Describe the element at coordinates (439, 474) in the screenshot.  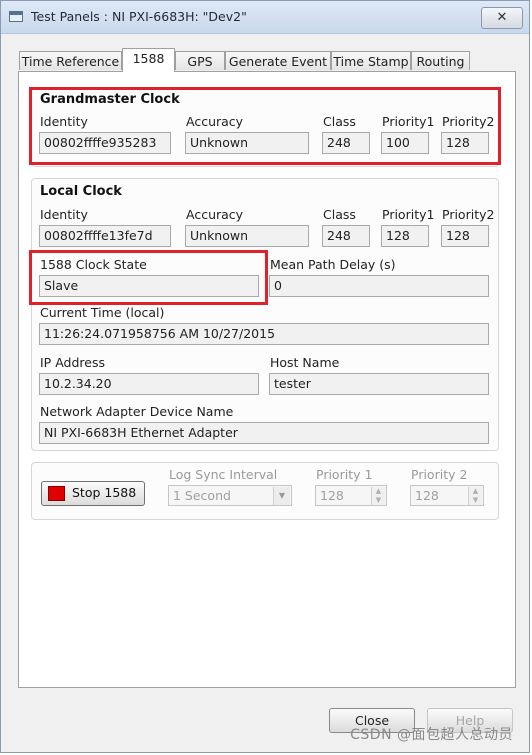
I see `priority-2-label: Priority 2` at that location.